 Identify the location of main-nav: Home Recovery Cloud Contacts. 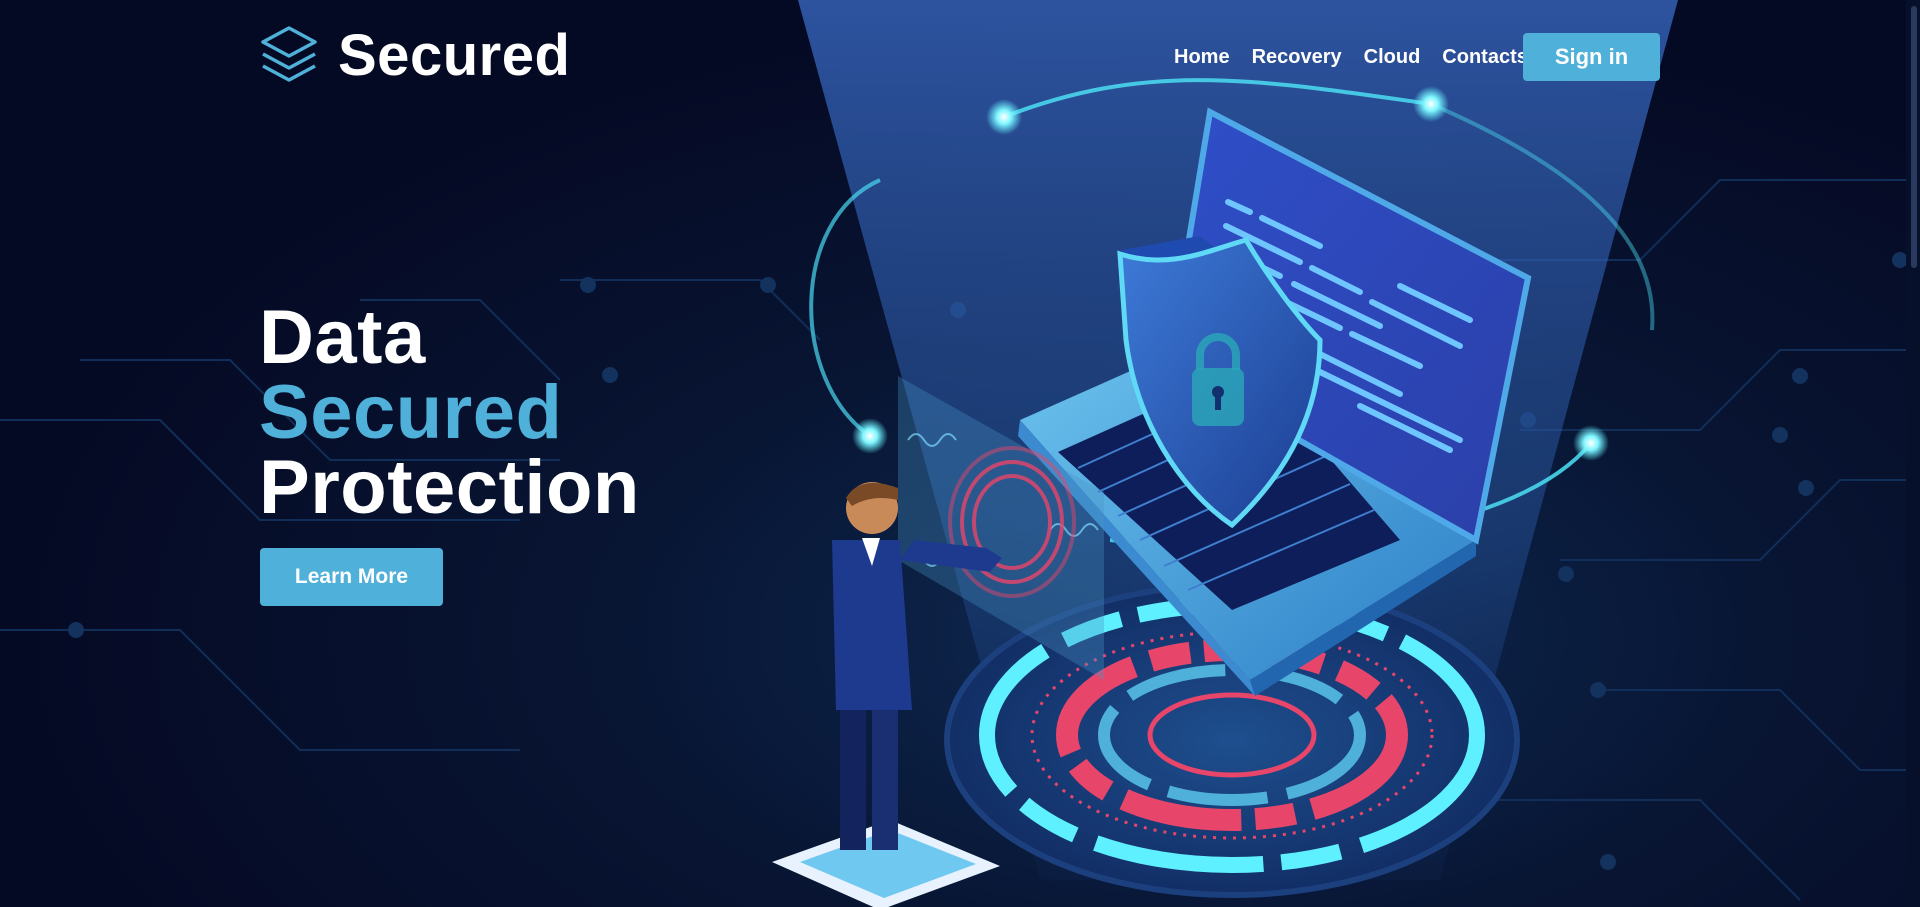
(1351, 57).